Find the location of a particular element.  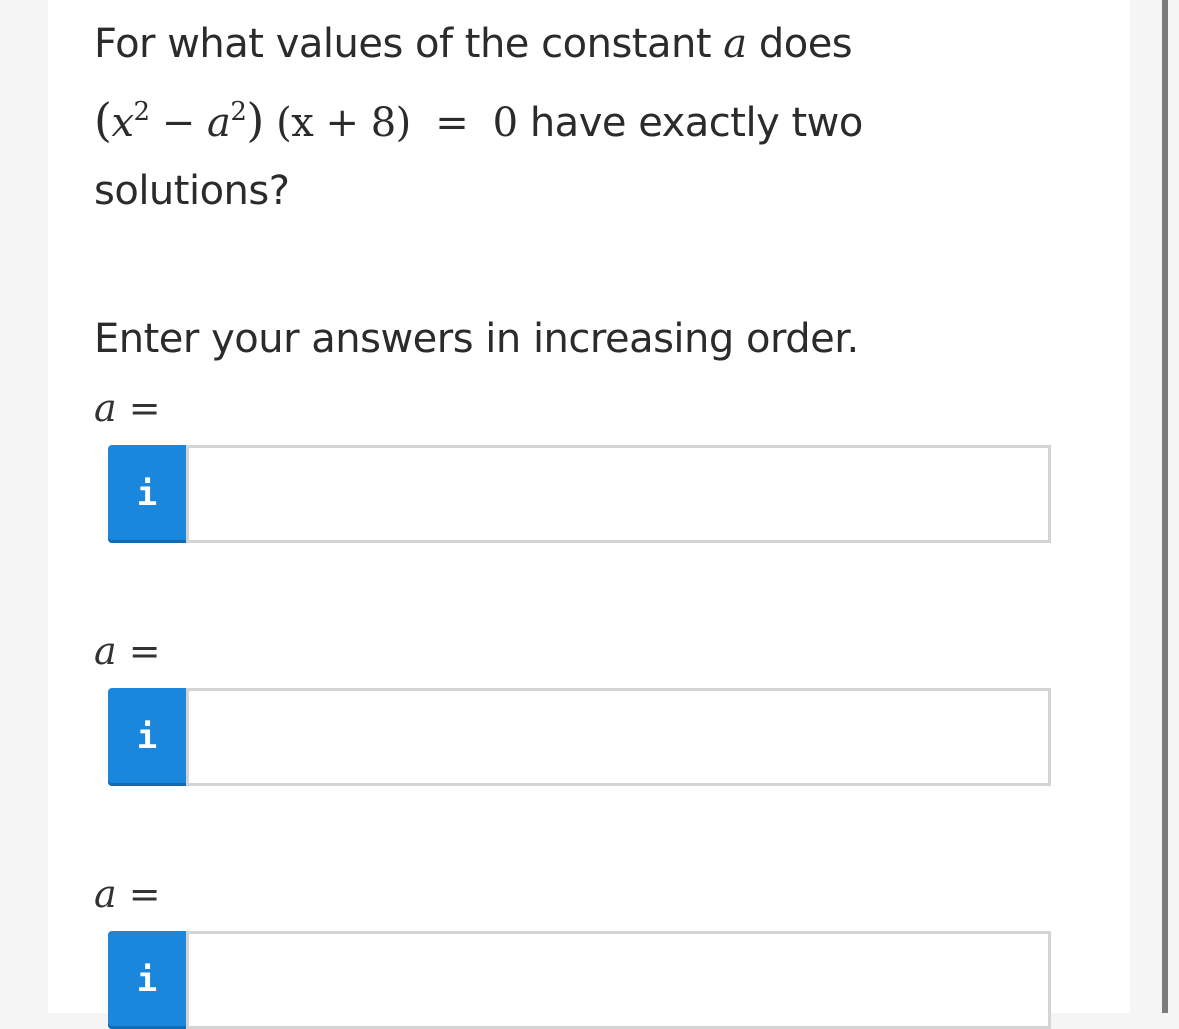

equation-line: (x2 − a2) (x + 8) = 0 have exactly two is located at coordinates (544, 117).